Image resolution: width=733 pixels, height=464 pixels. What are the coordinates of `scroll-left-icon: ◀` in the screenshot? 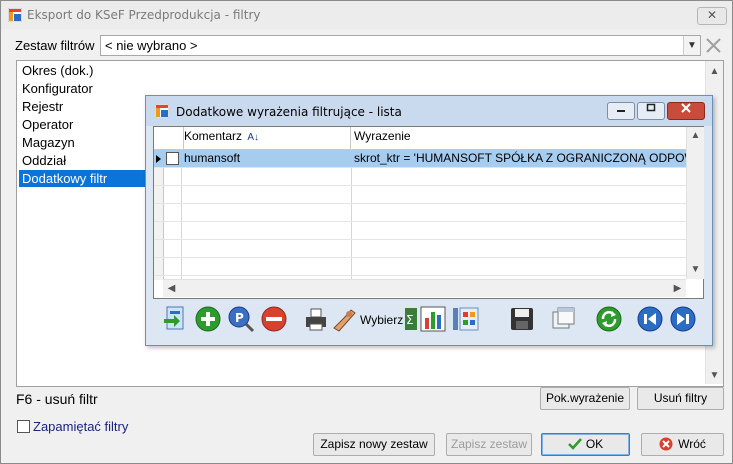 It's located at (171, 288).